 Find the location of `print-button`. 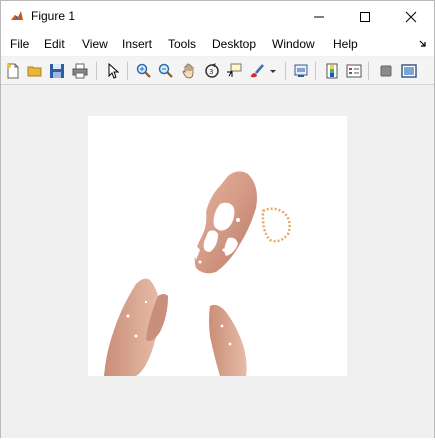

print-button is located at coordinates (80, 71).